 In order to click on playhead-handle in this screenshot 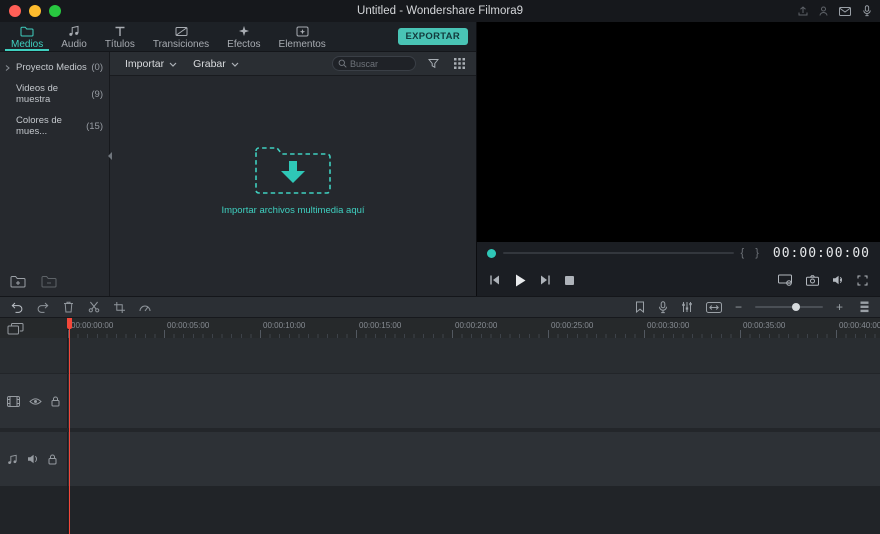, I will do `click(491, 253)`.